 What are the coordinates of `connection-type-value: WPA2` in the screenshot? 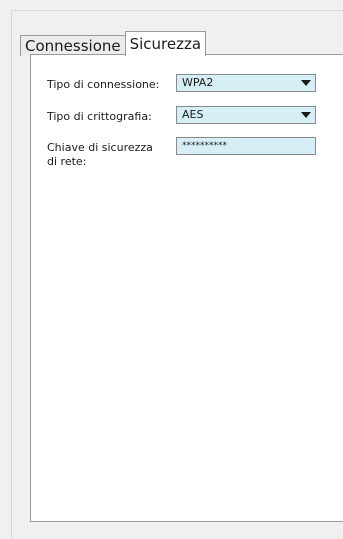 It's located at (198, 82).